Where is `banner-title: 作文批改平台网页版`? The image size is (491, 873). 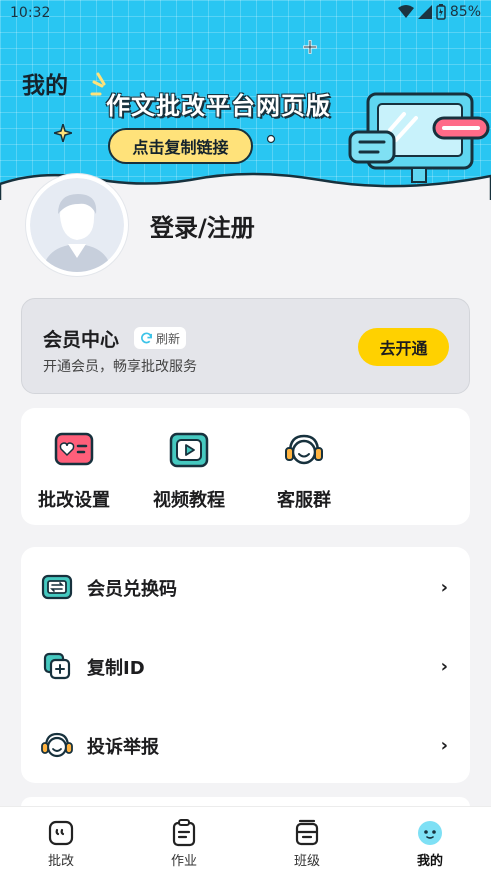 banner-title: 作文批改平台网页版 is located at coordinates (218, 106).